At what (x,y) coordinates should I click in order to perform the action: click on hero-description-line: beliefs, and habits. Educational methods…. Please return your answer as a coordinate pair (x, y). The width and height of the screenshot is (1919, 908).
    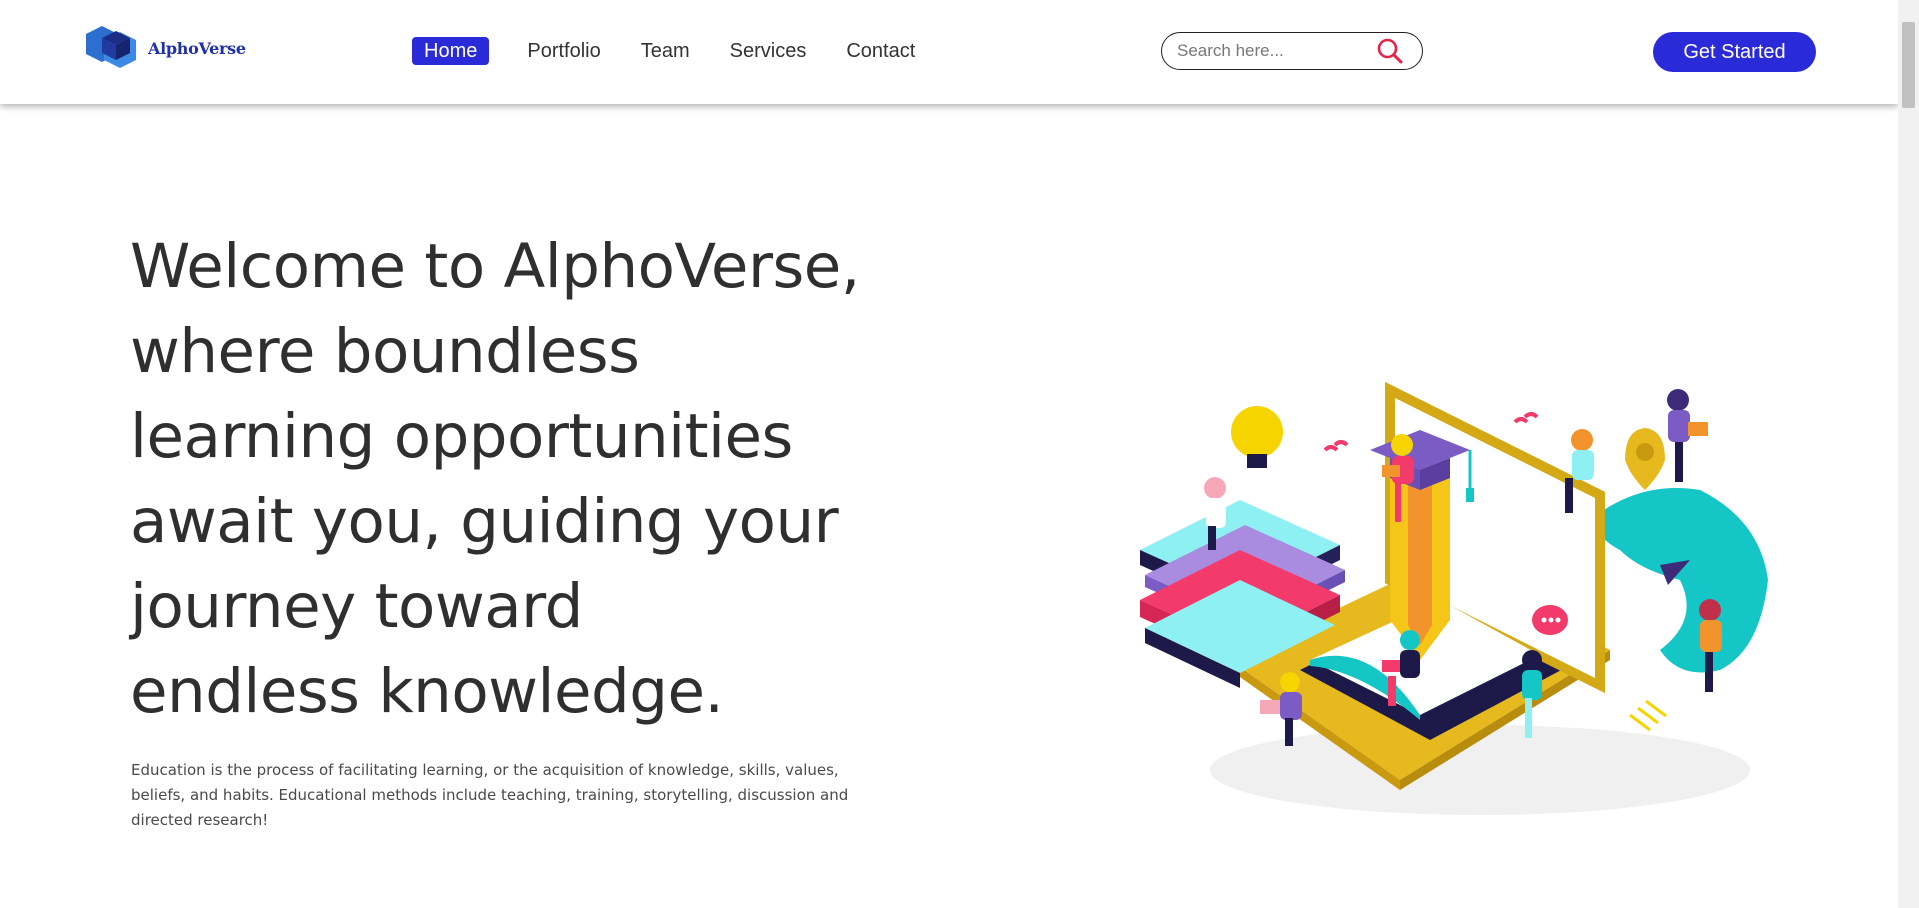
    Looking at the image, I should click on (490, 795).